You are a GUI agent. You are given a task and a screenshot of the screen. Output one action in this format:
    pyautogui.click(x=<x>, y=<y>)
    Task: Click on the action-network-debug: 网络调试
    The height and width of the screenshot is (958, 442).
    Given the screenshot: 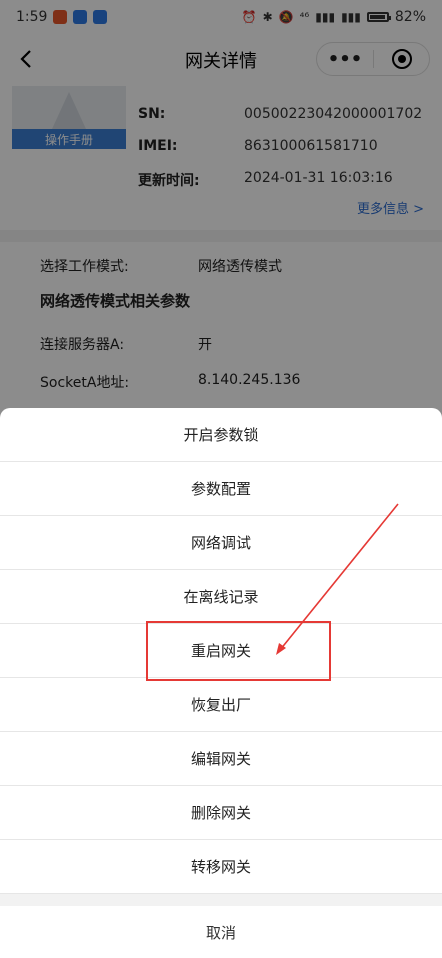 What is the action you would take?
    pyautogui.click(x=221, y=543)
    